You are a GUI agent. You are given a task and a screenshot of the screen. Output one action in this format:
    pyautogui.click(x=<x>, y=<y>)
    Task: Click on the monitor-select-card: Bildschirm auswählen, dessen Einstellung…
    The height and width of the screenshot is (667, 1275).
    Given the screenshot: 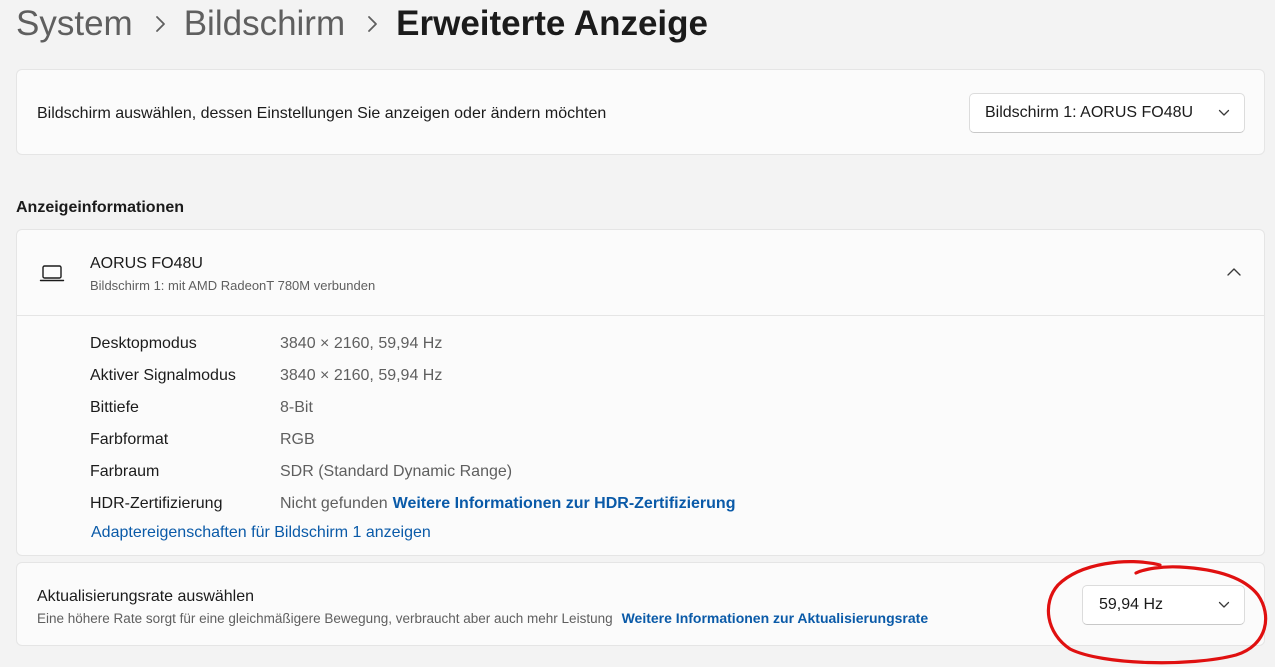 What is the action you would take?
    pyautogui.click(x=640, y=112)
    